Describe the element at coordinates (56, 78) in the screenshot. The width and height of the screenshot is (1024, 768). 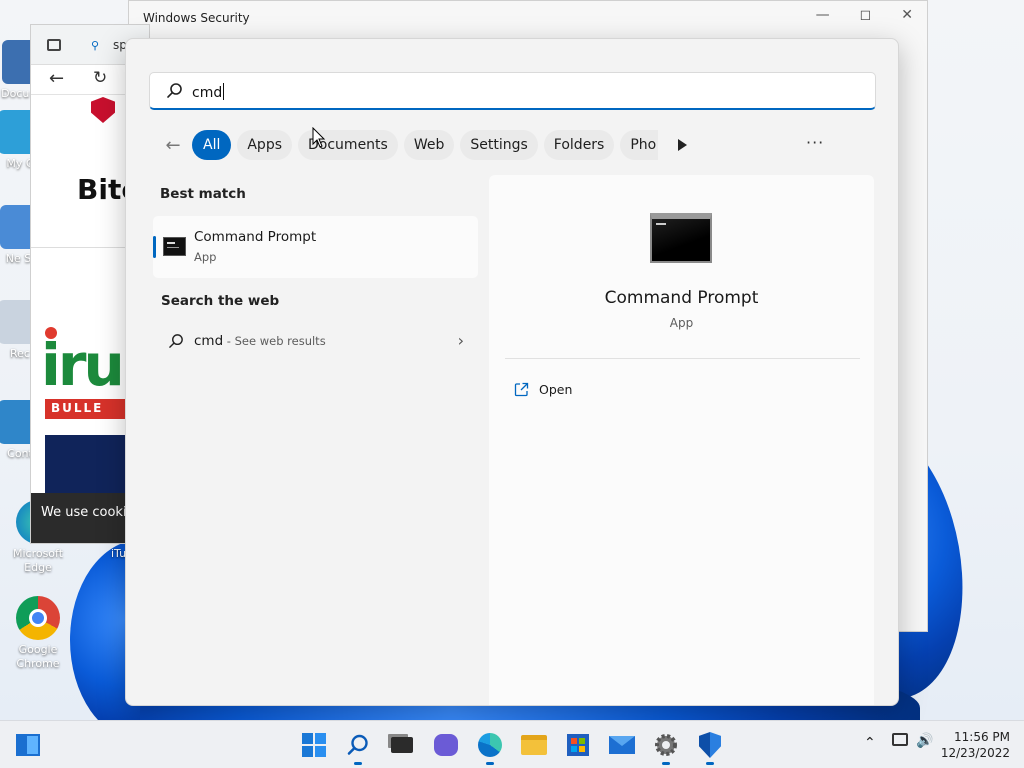
I see `back-icon: ←` at that location.